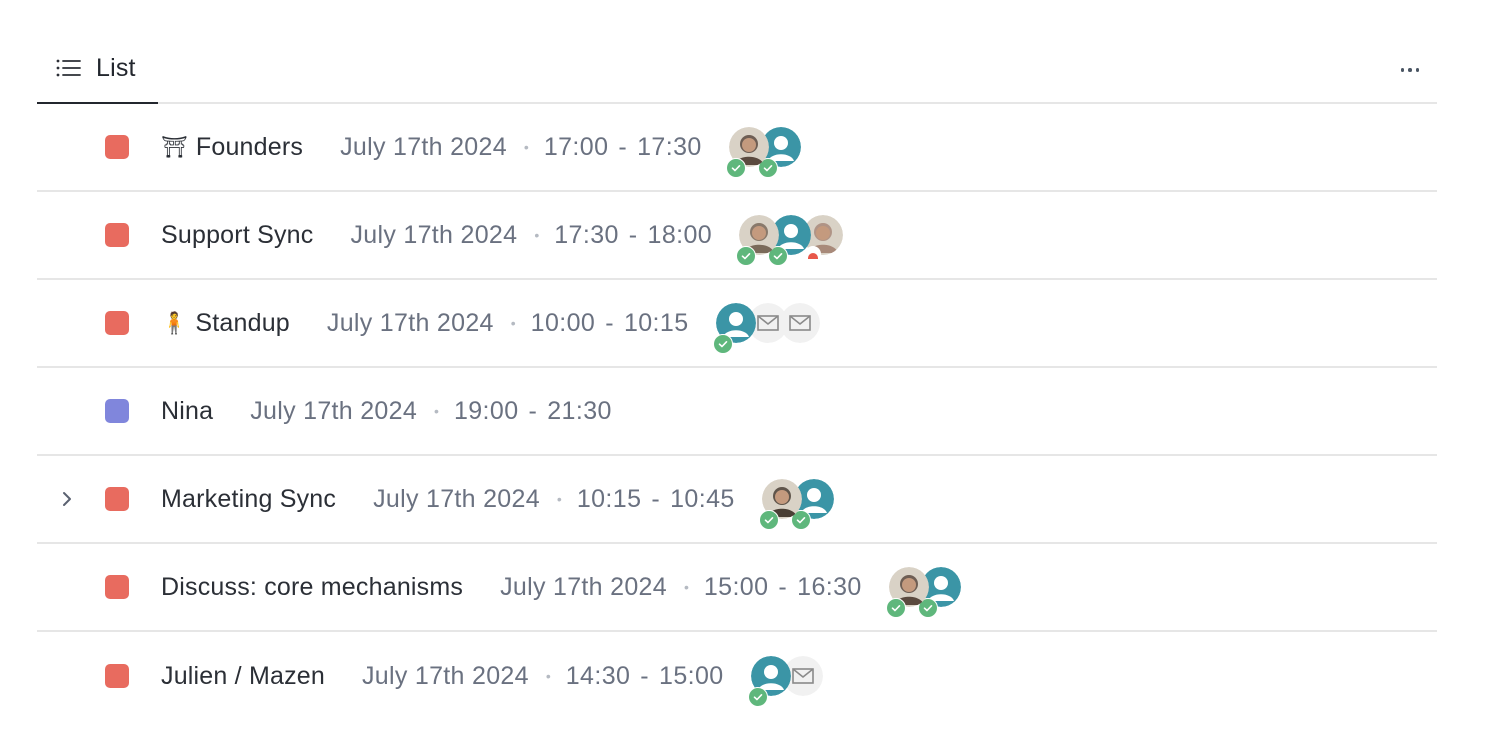  Describe the element at coordinates (237, 235) in the screenshot. I see `event-title: Support Sync` at that location.